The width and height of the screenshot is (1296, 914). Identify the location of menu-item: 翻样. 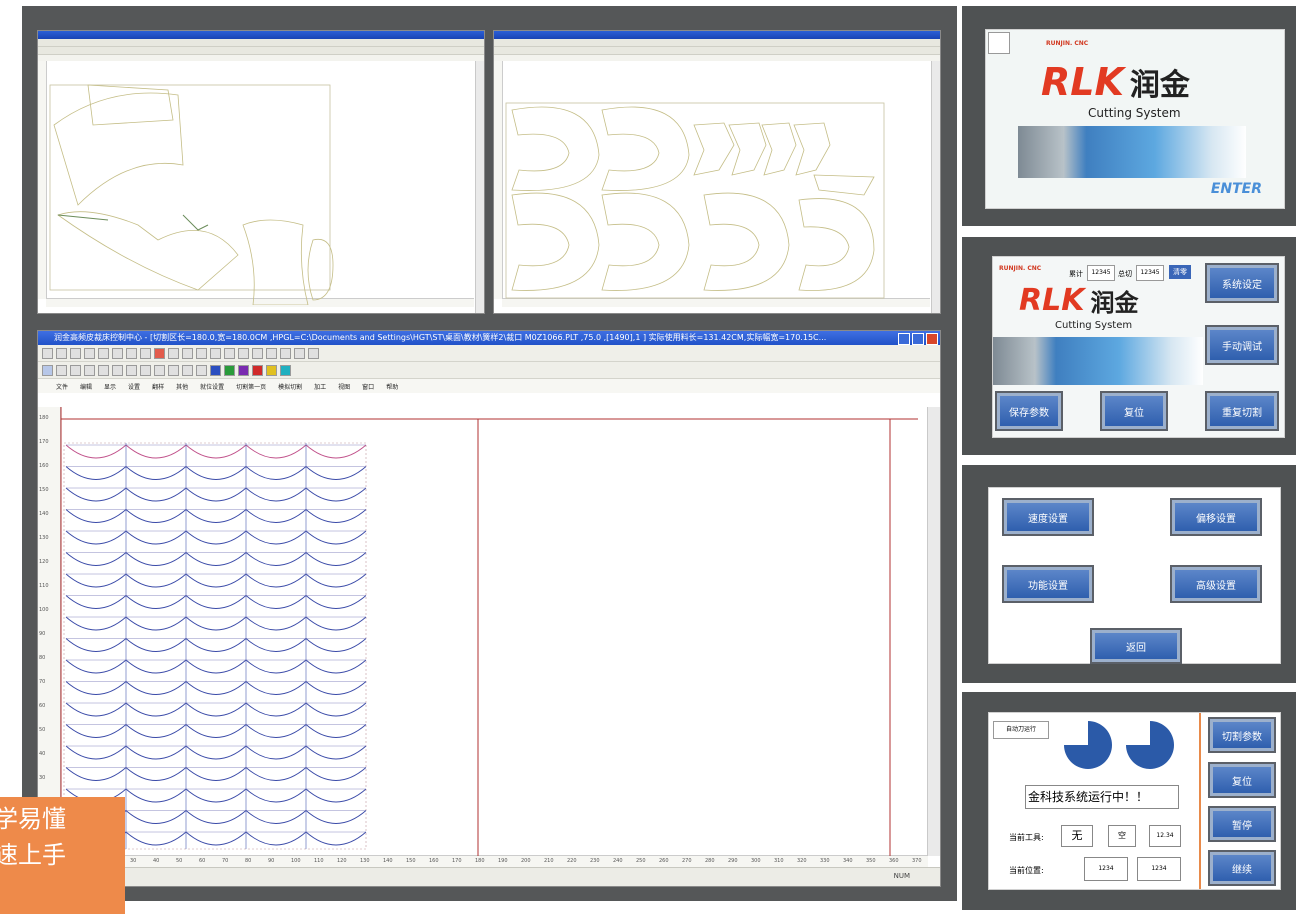
(158, 386).